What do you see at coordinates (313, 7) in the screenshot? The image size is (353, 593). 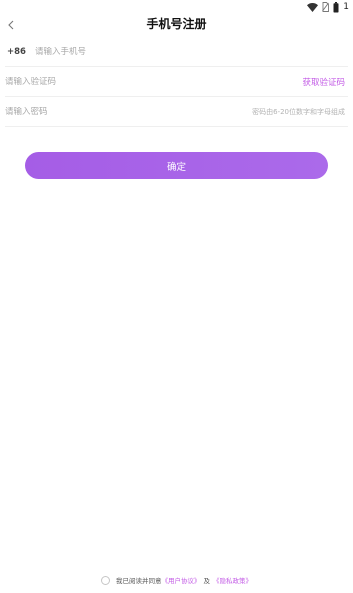 I see `wifi-icon` at bounding box center [313, 7].